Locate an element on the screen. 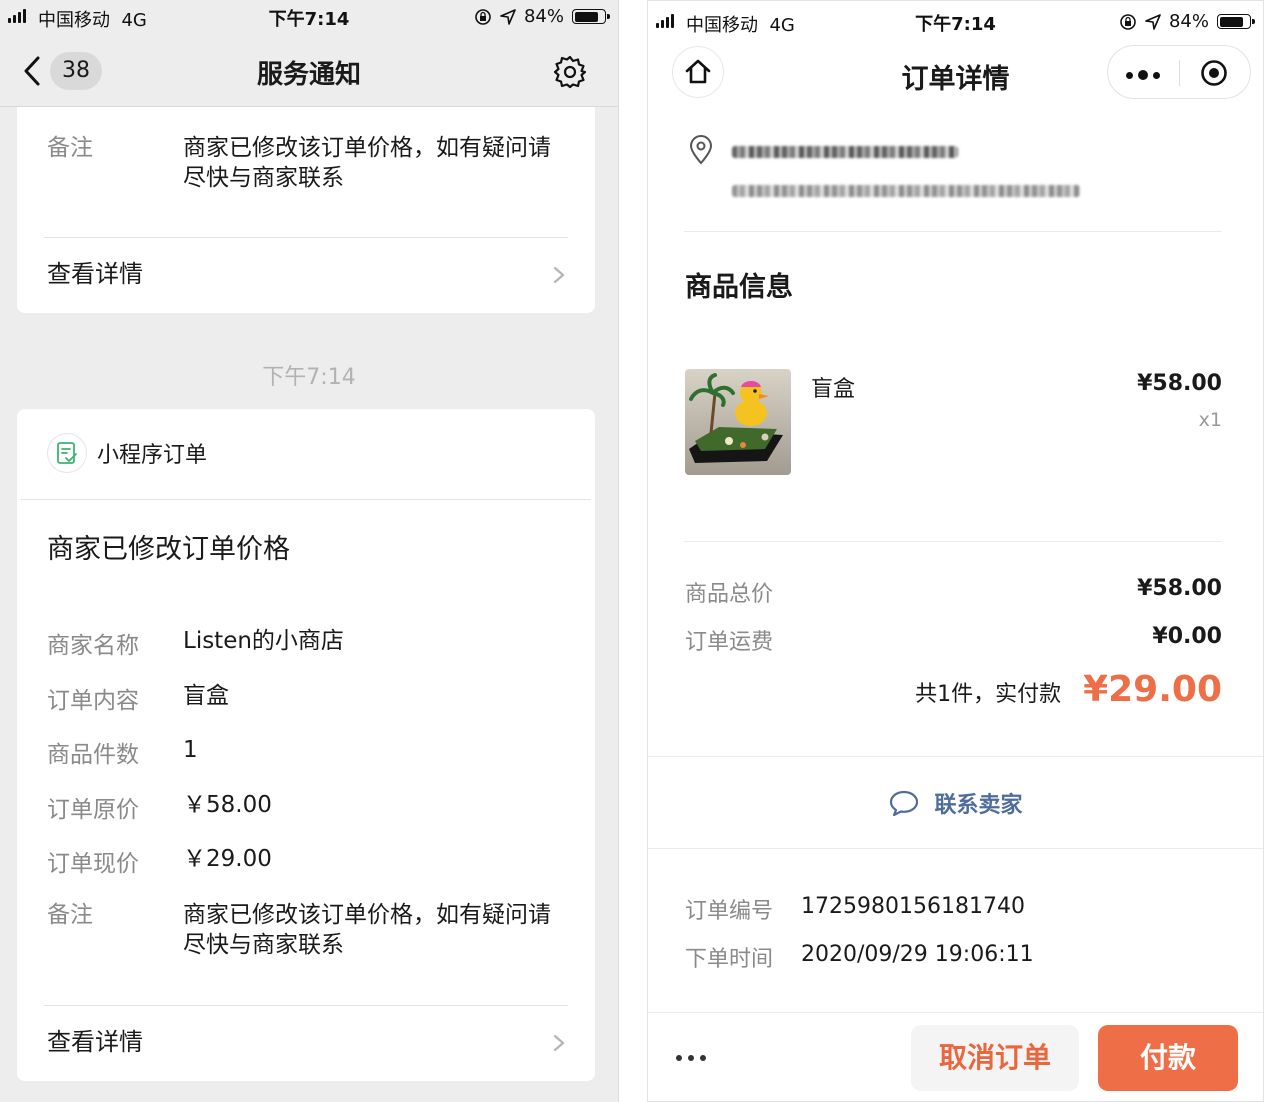 The height and width of the screenshot is (1102, 1264). close-target-icon is located at coordinates (1214, 73).